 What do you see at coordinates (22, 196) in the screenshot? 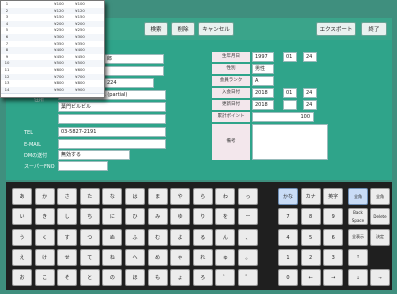
I see `kana-key: あ` at bounding box center [22, 196].